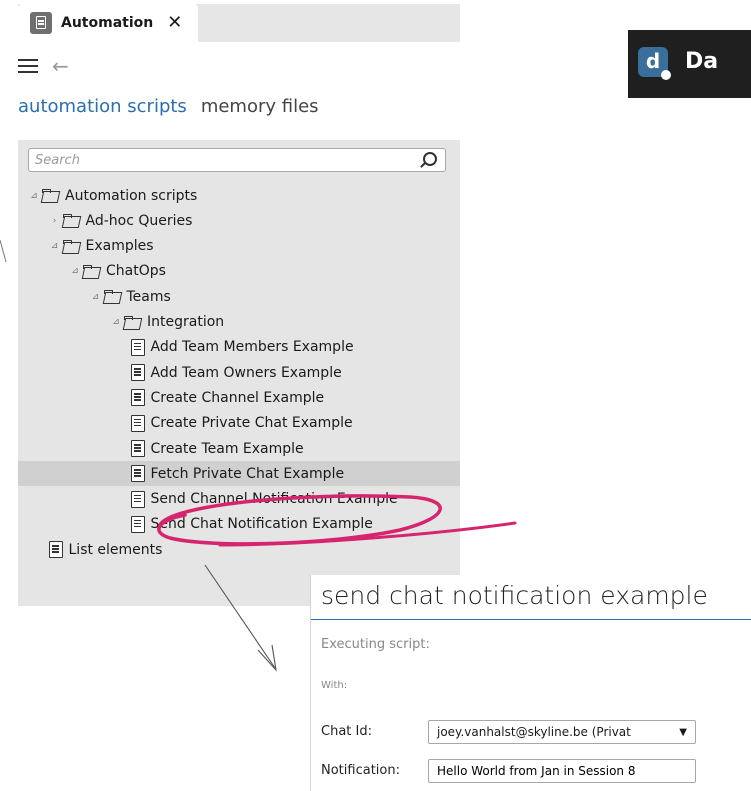 Image resolution: width=751 pixels, height=791 pixels. I want to click on tree-item-label: Integration, so click(186, 322).